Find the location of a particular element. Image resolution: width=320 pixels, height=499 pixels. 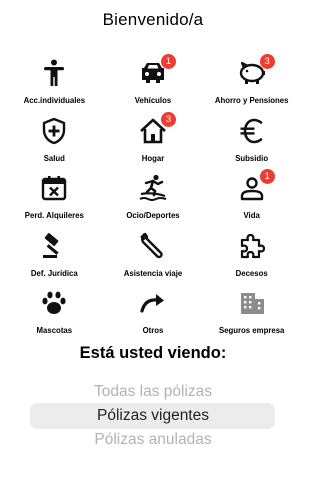

tile-decesos: Decesos is located at coordinates (251, 256).